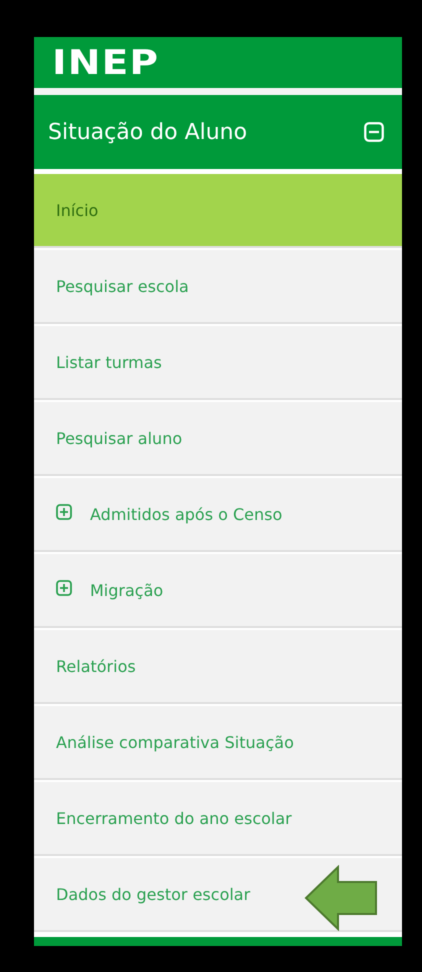 Image resolution: width=422 pixels, height=972 pixels. I want to click on collapse-icon, so click(374, 132).